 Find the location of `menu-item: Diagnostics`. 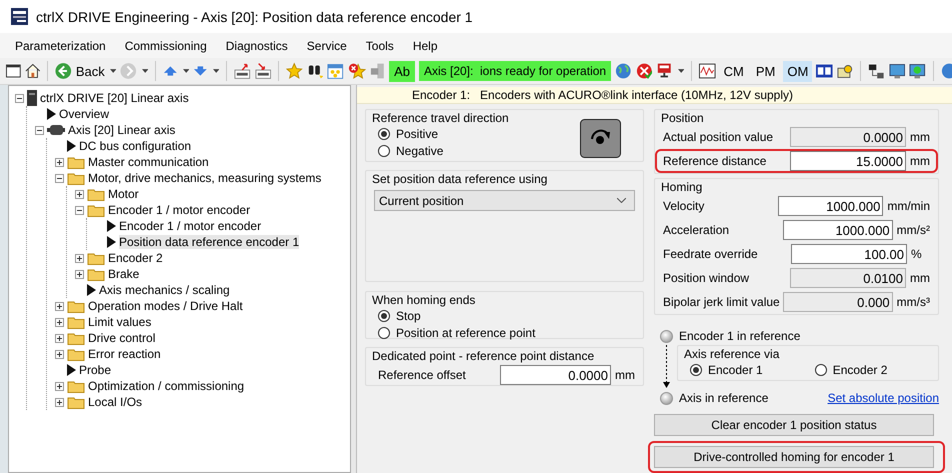

menu-item: Diagnostics is located at coordinates (257, 45).